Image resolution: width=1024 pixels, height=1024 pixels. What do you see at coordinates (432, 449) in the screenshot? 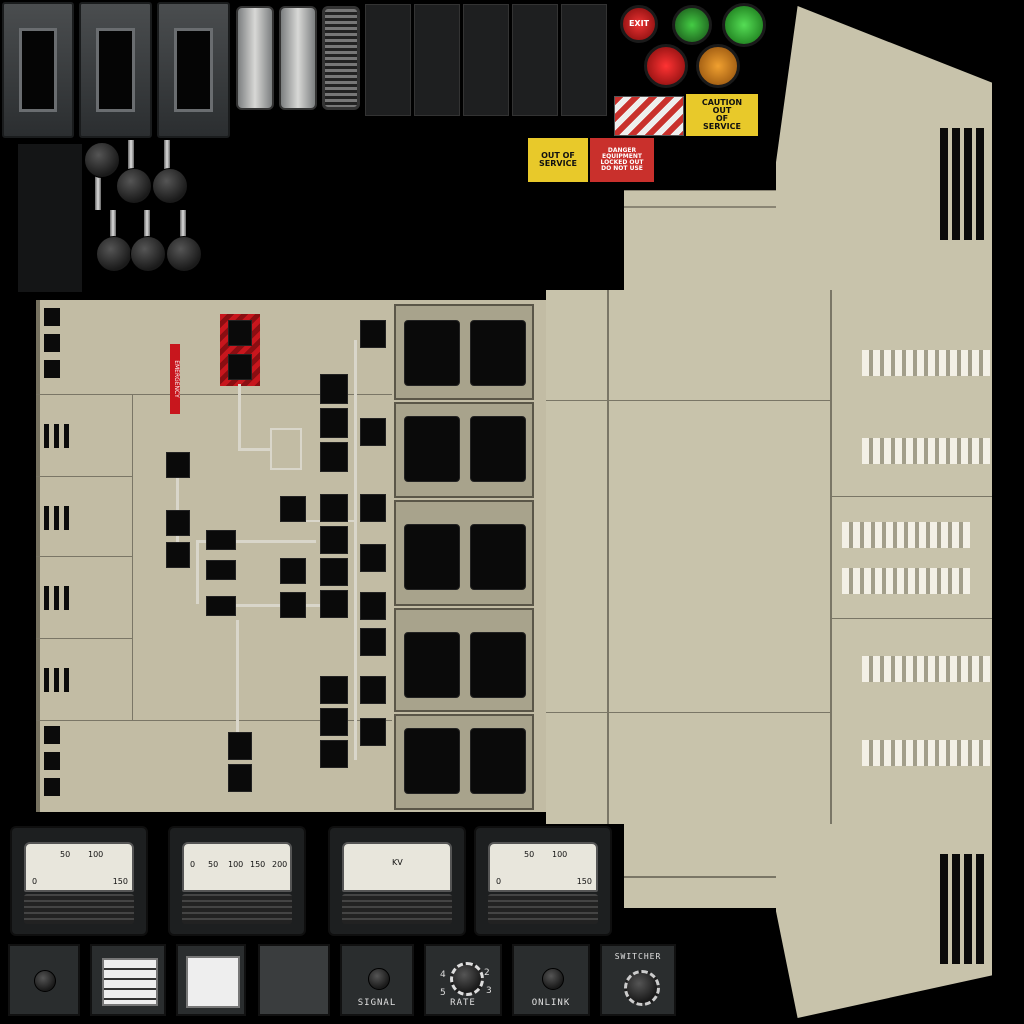
I see `bay-2-left` at bounding box center [432, 449].